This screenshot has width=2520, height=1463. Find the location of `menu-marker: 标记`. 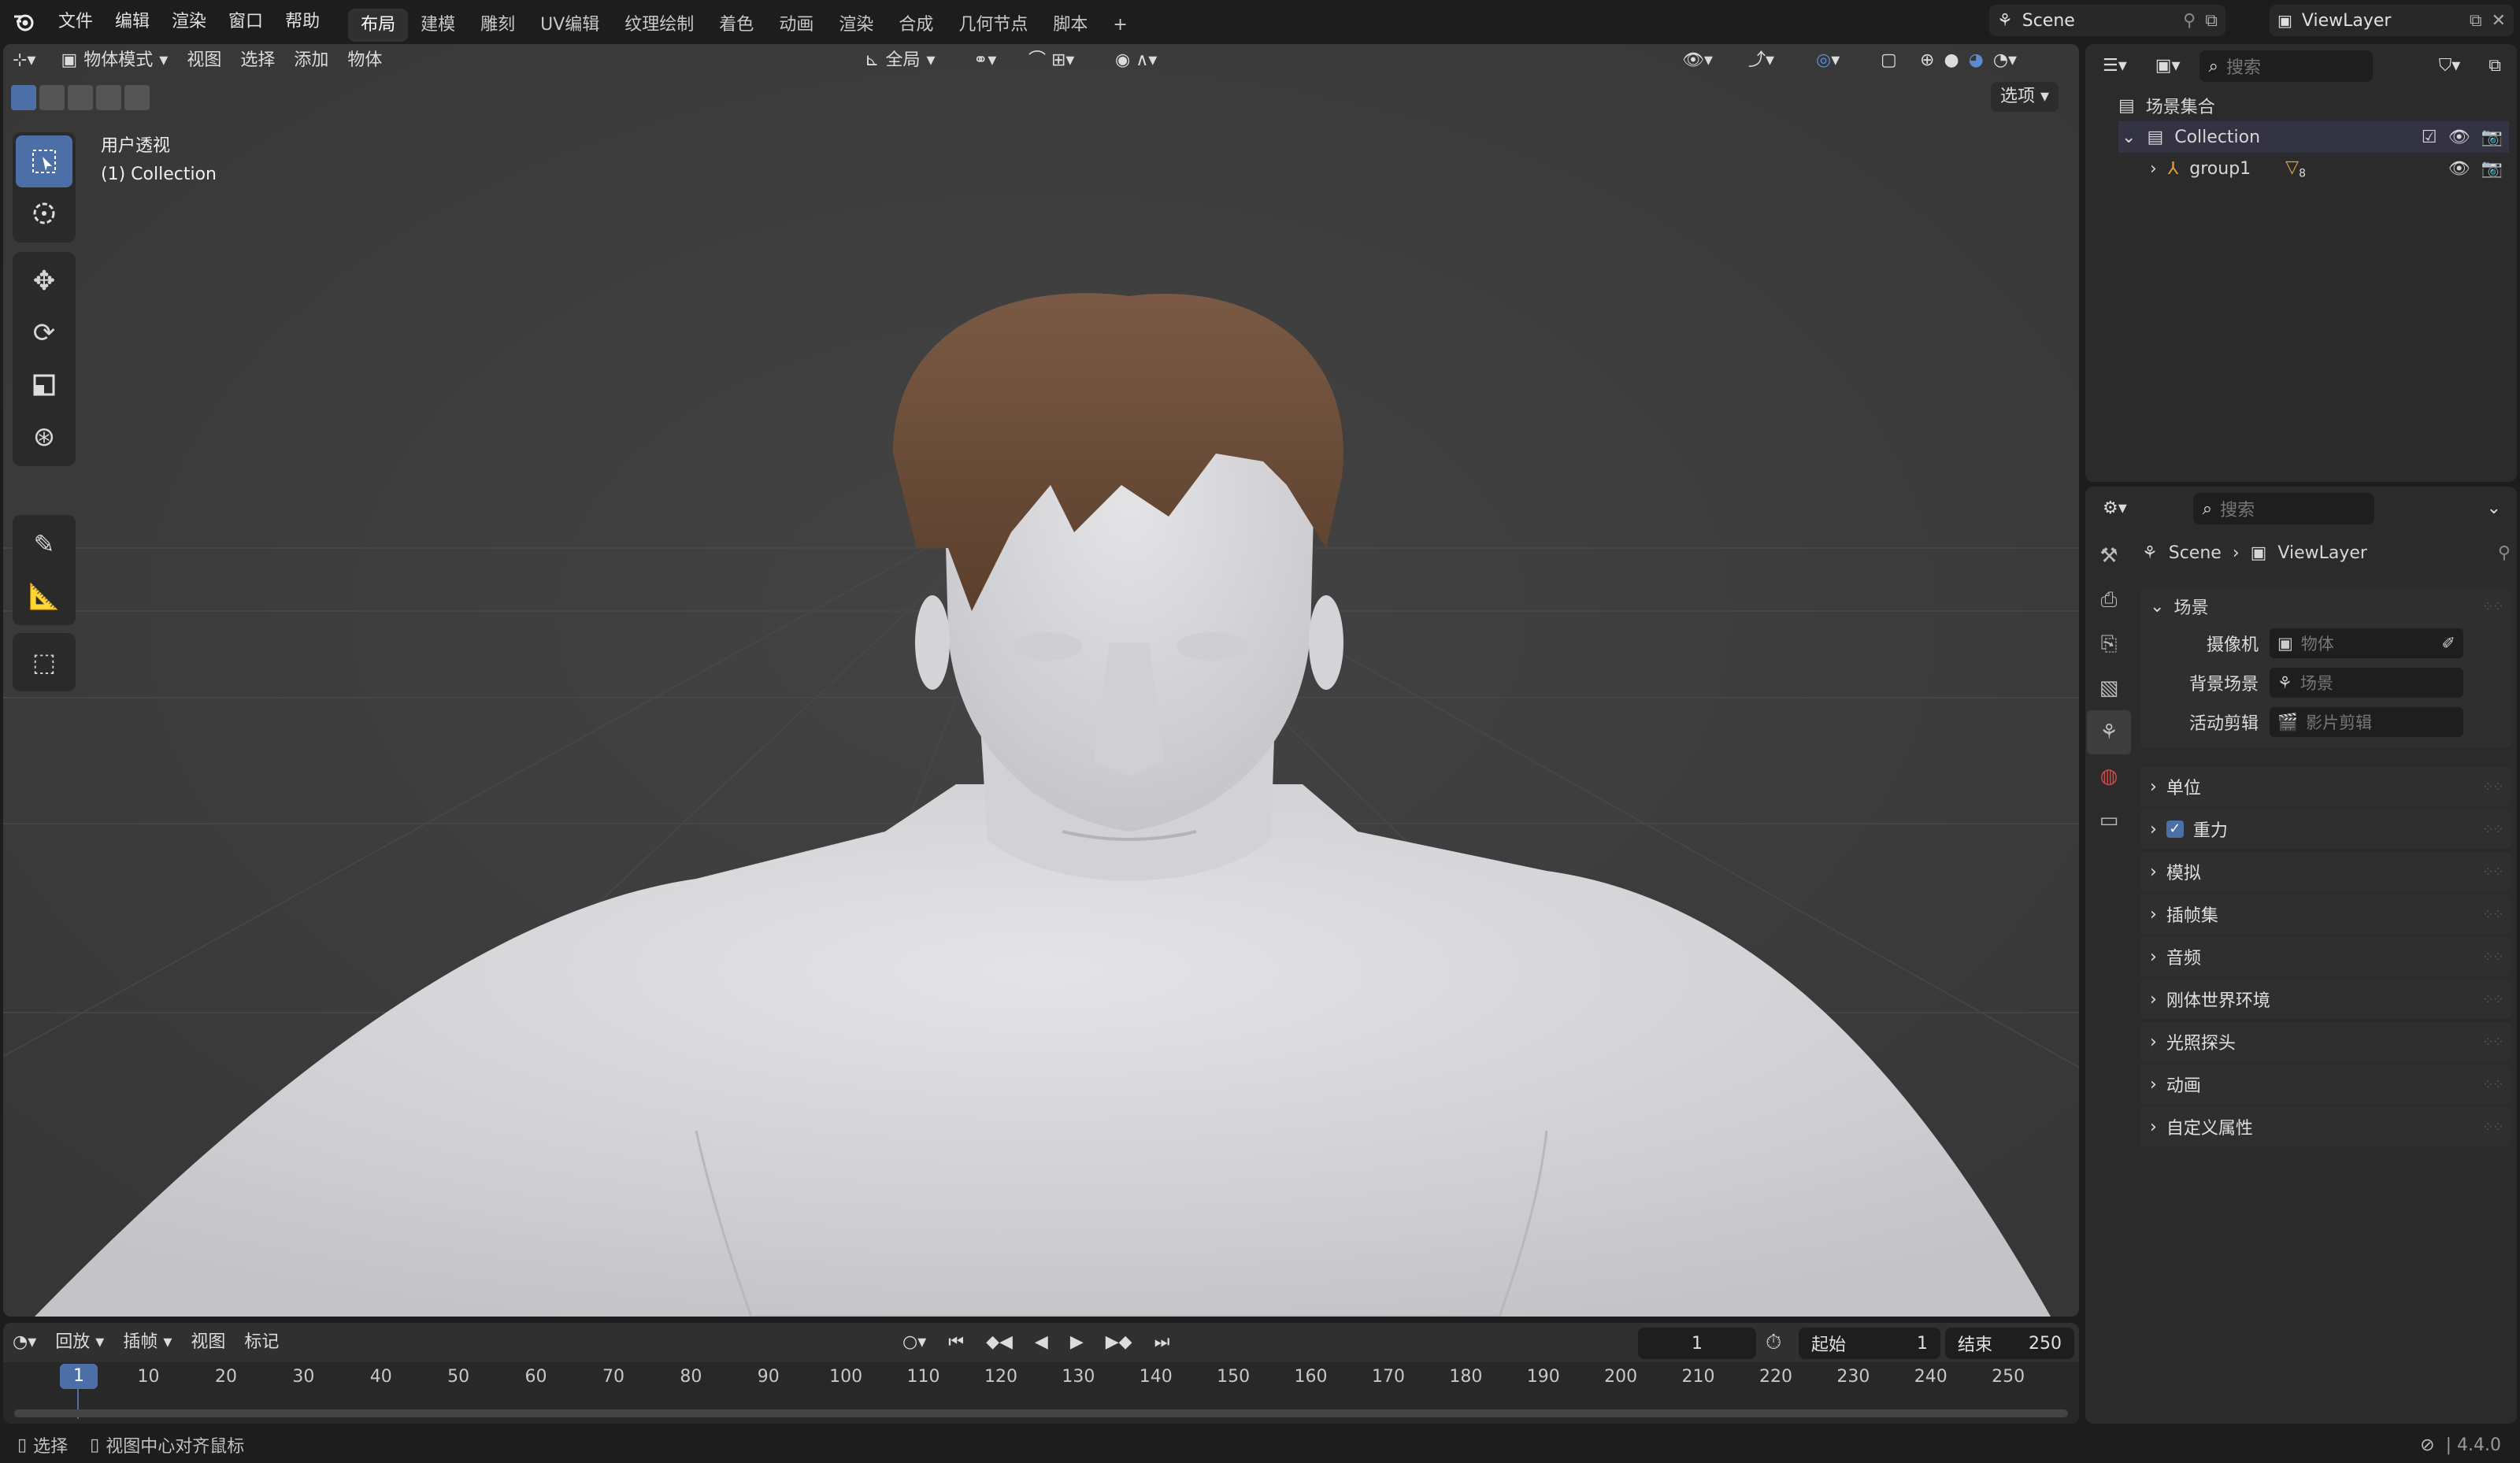

menu-marker: 标记 is located at coordinates (261, 1343).